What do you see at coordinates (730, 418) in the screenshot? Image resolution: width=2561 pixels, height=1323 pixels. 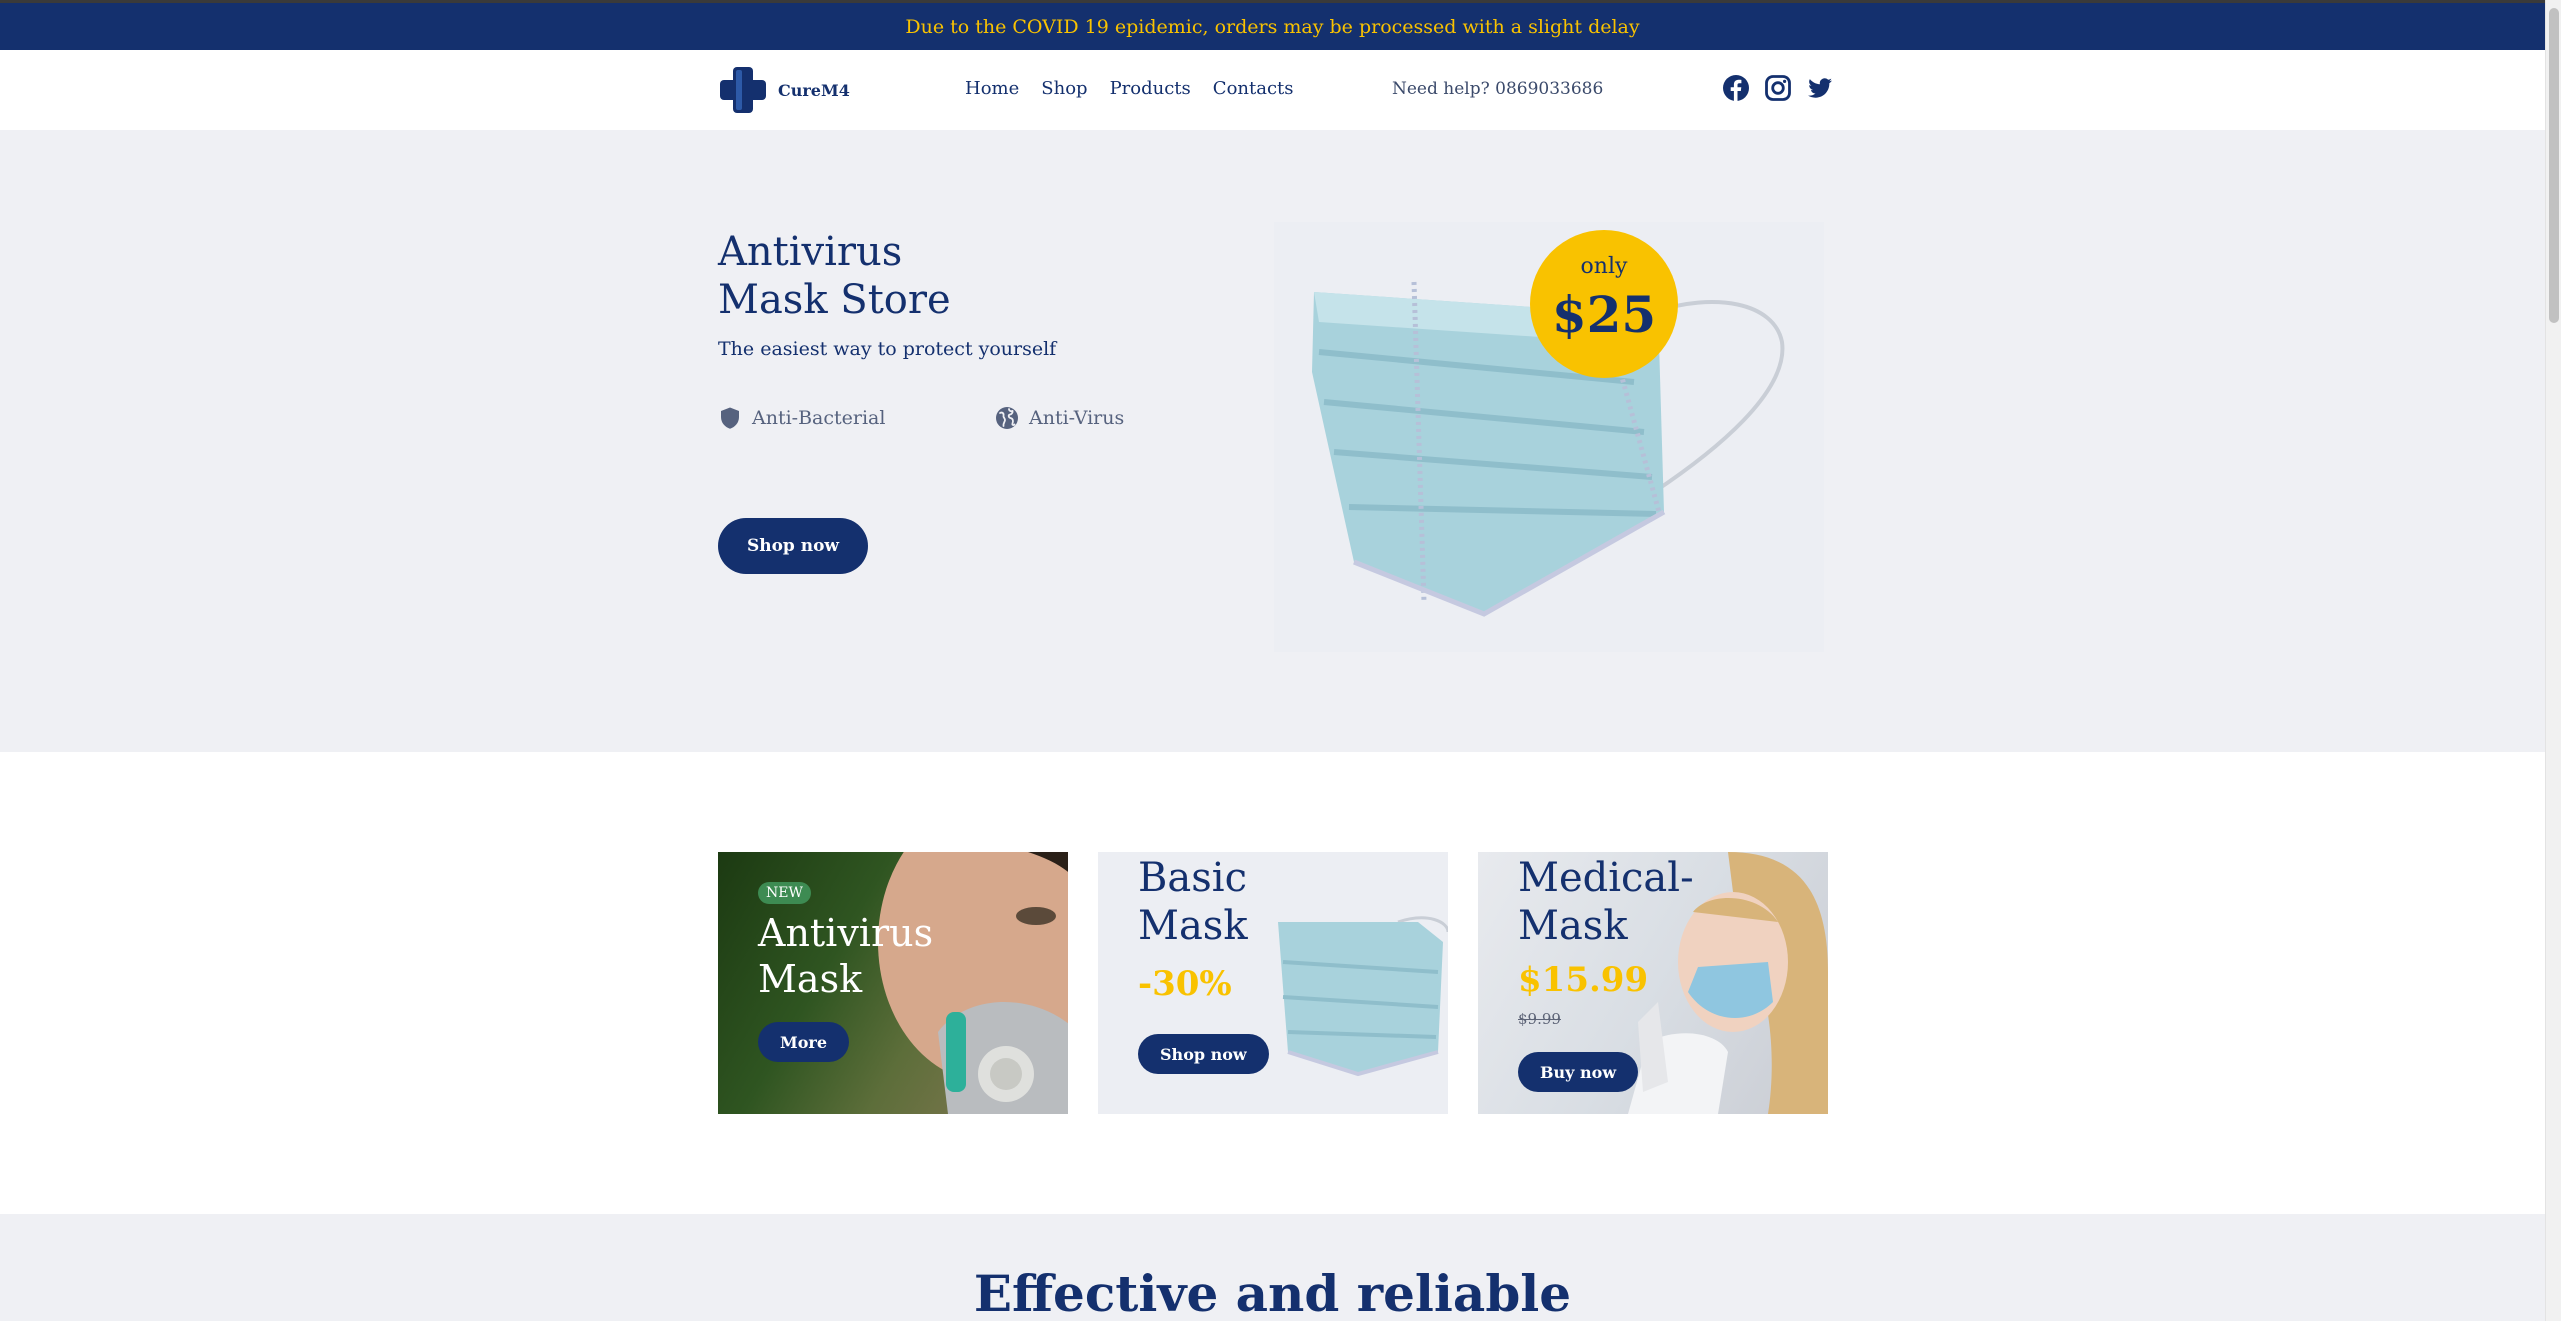 I see `shield-icon` at bounding box center [730, 418].